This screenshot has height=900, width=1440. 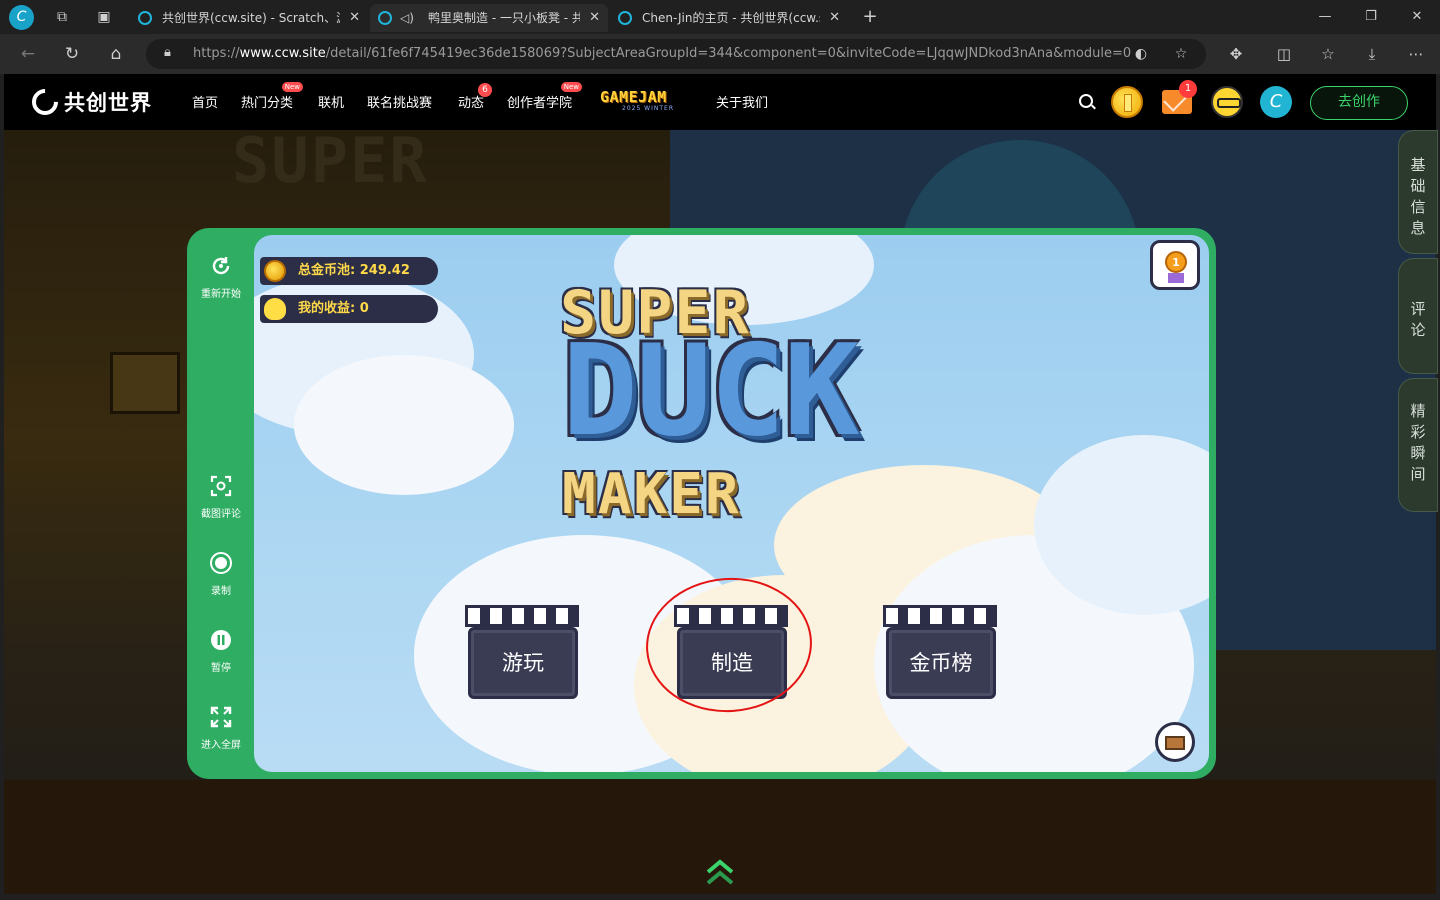 I want to click on tab-title: 鸭里奥制造 - 一只小板凳 - 共, so click(x=504, y=18).